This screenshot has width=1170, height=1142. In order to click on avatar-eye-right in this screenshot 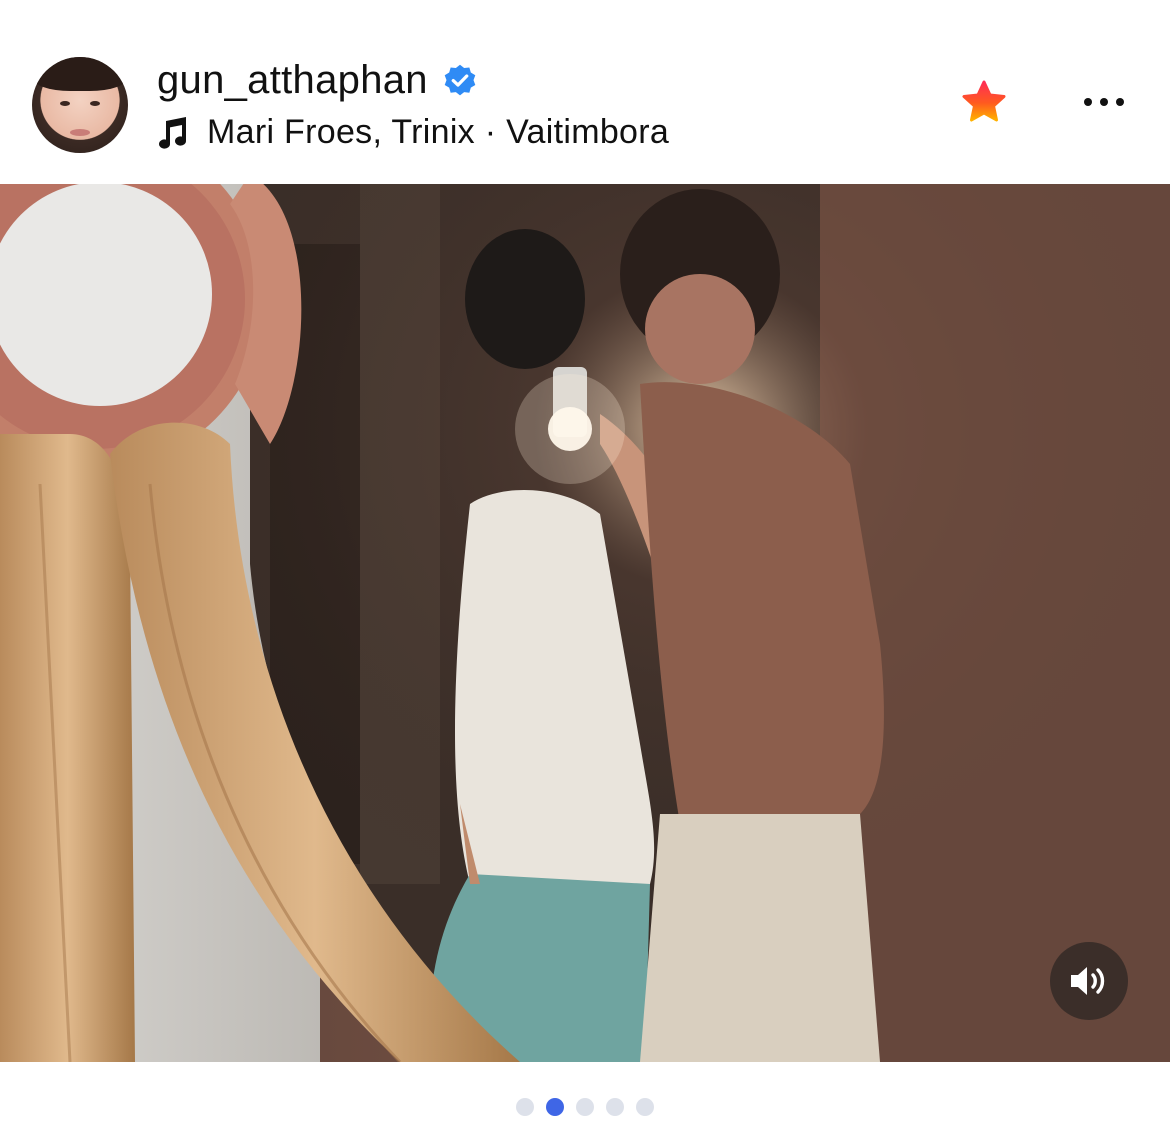, I will do `click(95, 103)`.